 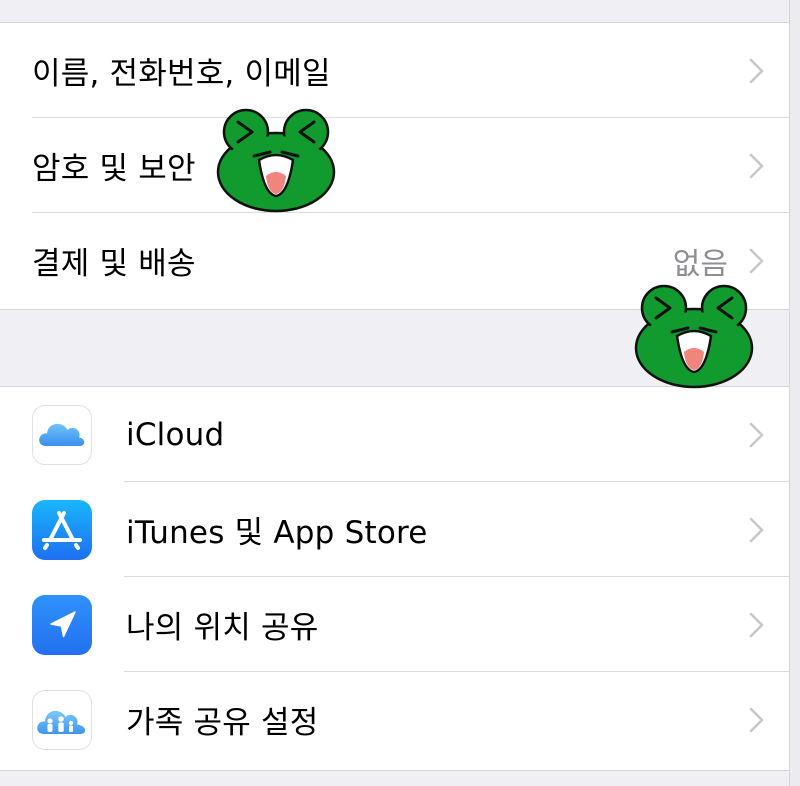 I want to click on icloud-row: iCloud, so click(x=395, y=434).